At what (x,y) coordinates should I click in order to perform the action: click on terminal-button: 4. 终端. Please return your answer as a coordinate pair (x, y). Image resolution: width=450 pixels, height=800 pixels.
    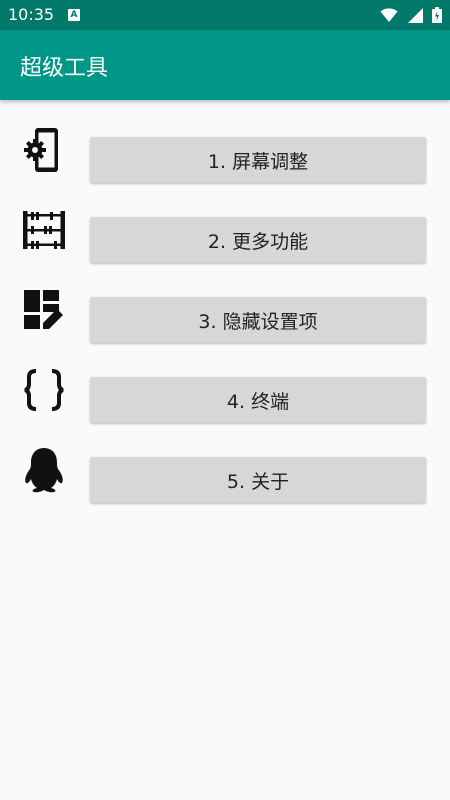
    Looking at the image, I should click on (258, 400).